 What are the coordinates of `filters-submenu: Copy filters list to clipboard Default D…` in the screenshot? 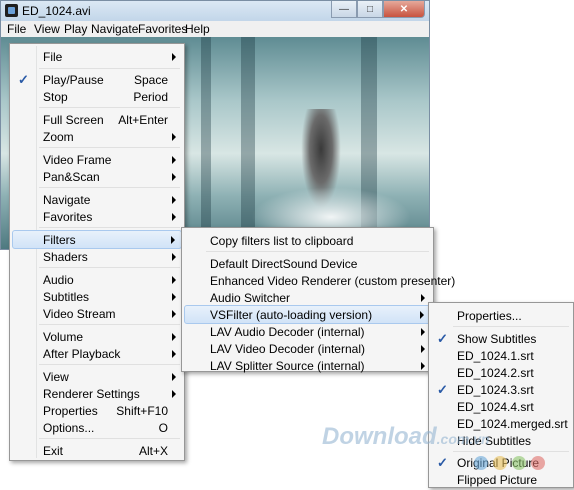 It's located at (318, 300).